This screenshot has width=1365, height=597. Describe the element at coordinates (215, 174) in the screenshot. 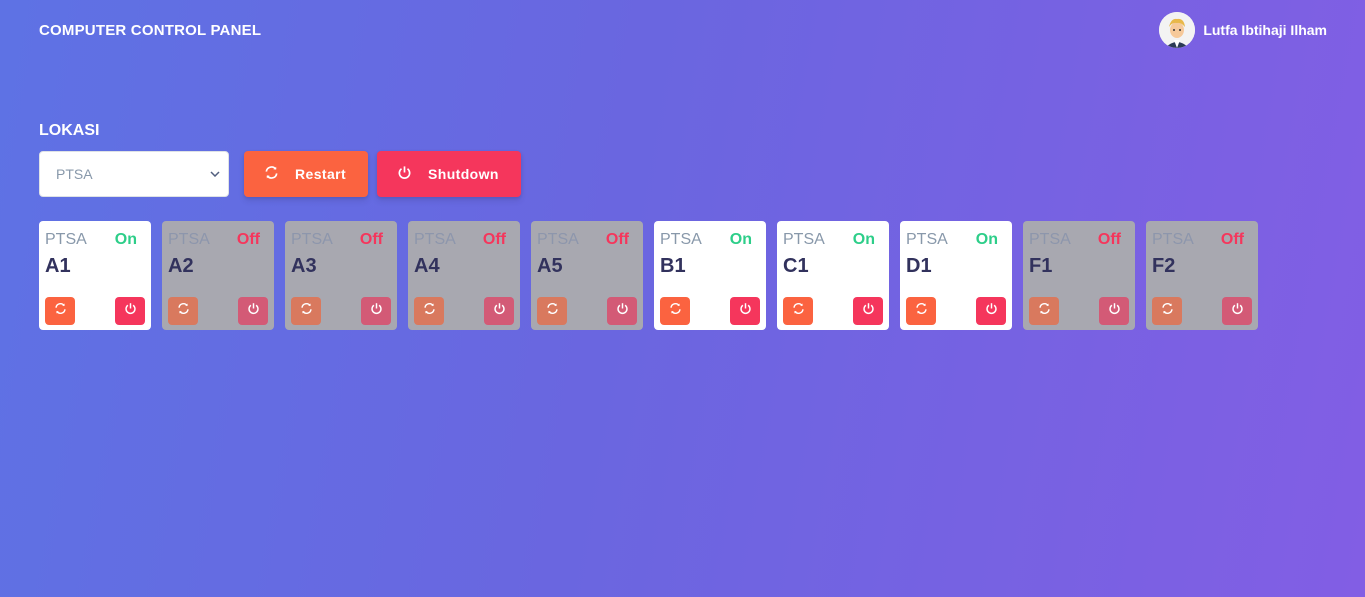

I see `chevron-down-icon` at that location.